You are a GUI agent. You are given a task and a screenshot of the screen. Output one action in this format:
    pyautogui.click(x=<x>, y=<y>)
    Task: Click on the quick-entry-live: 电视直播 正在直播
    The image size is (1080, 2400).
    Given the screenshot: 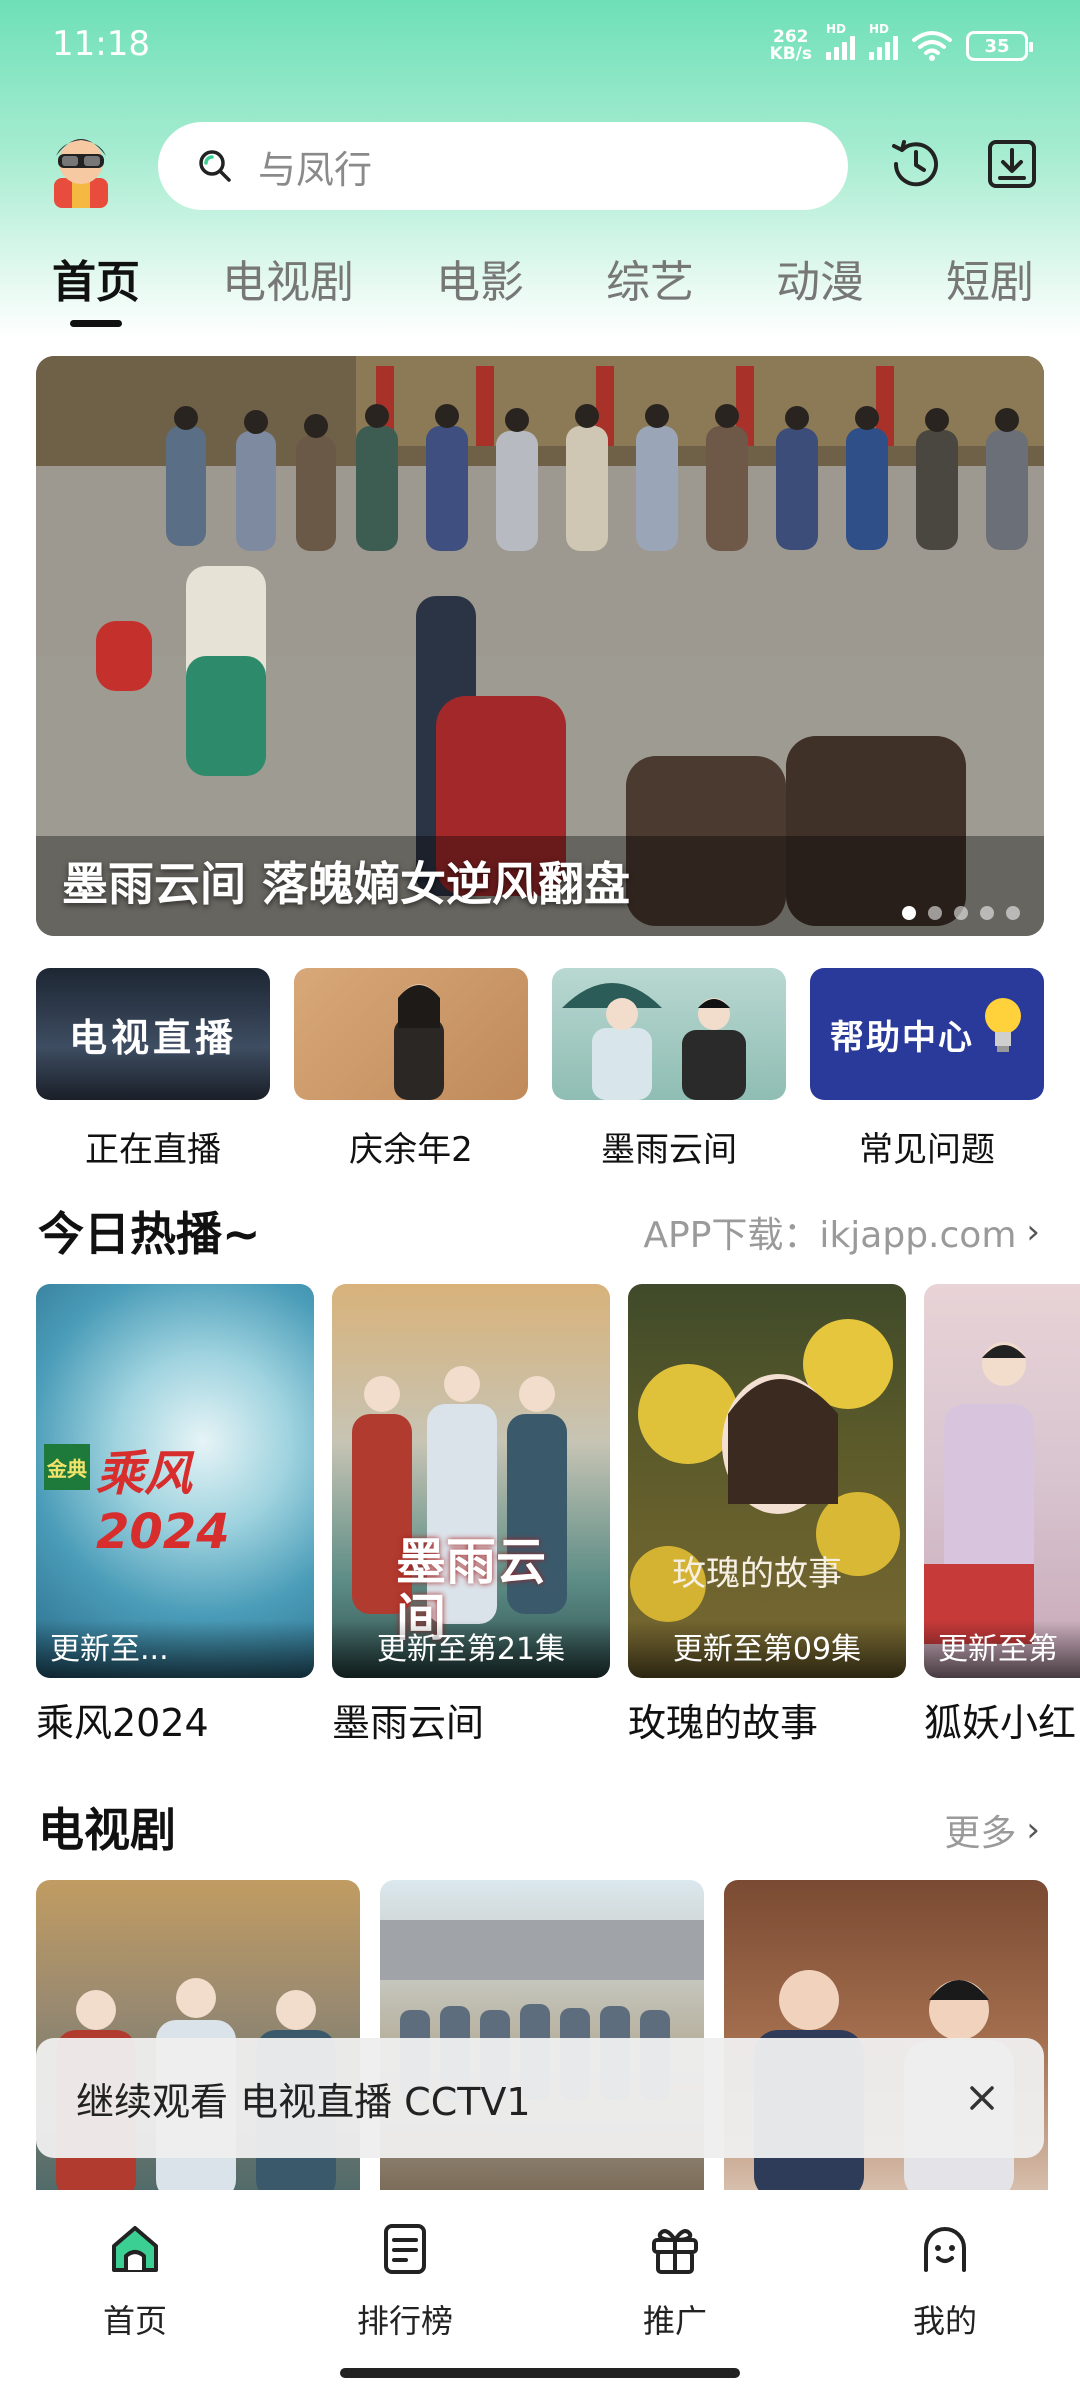 What is the action you would take?
    pyautogui.click(x=153, y=1069)
    